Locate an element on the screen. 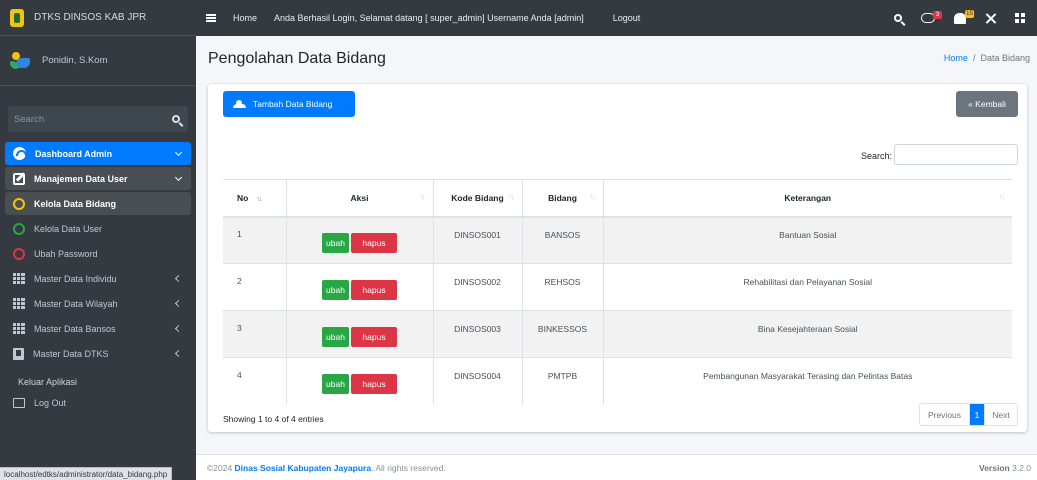 This screenshot has height=480, width=1037. add-bidang-label: Tambah Data Bidang is located at coordinates (293, 104).